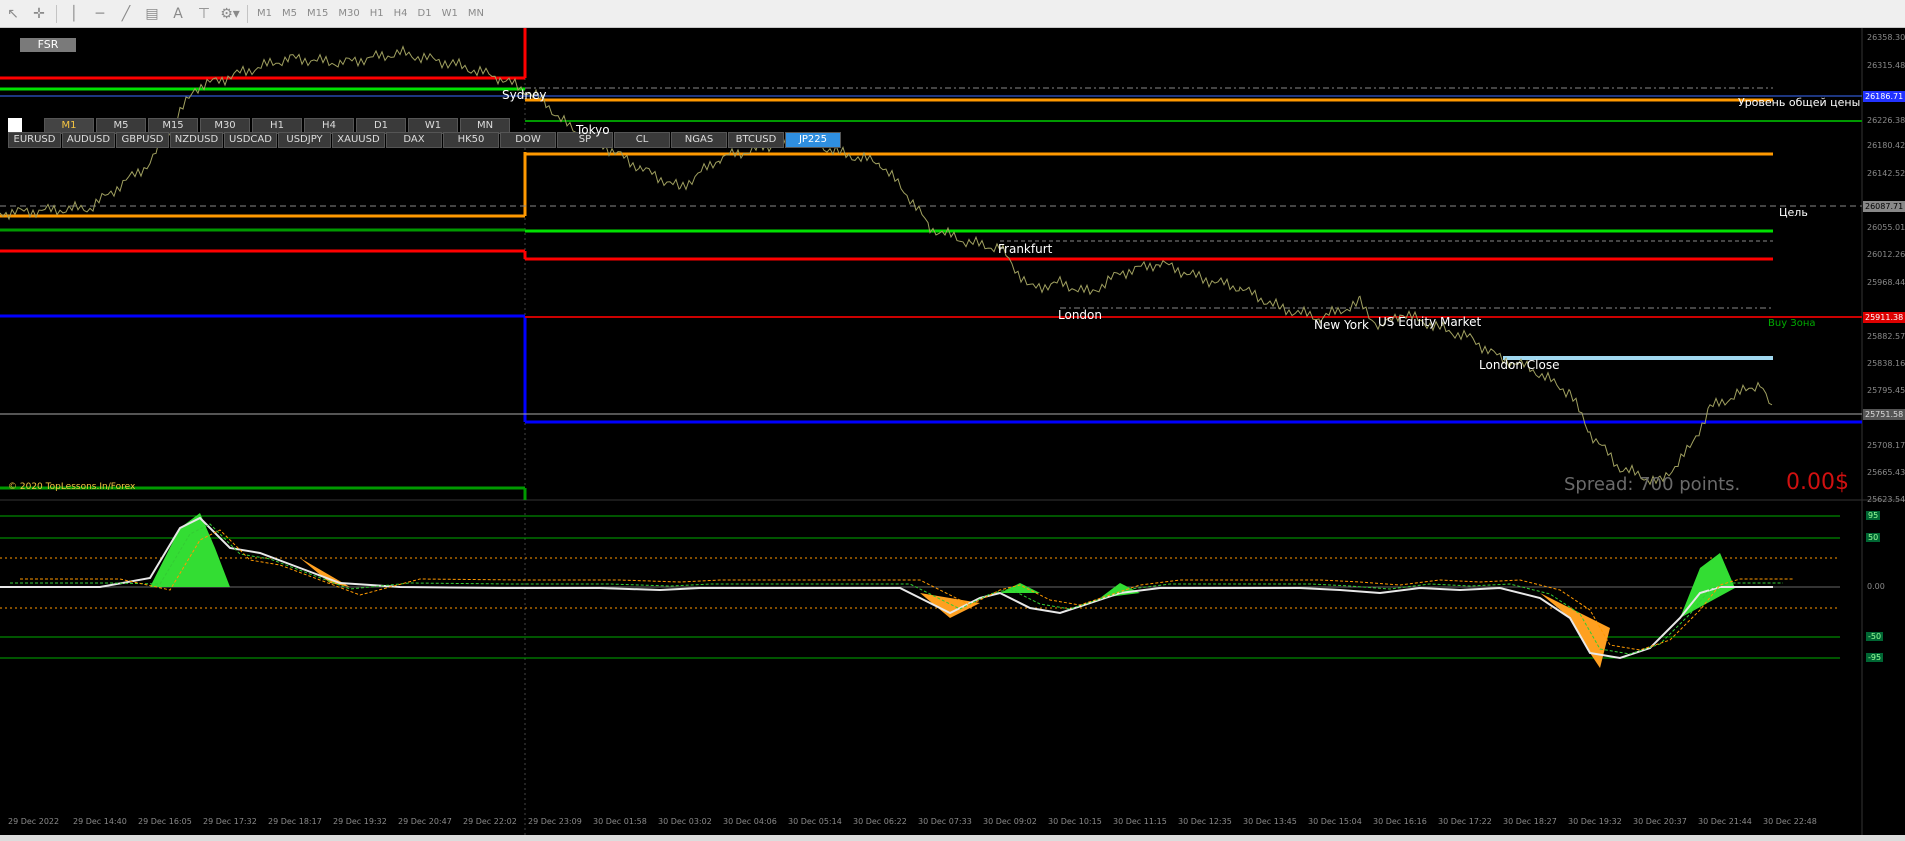  I want to click on cursor-icon: ↖, so click(13, 14).